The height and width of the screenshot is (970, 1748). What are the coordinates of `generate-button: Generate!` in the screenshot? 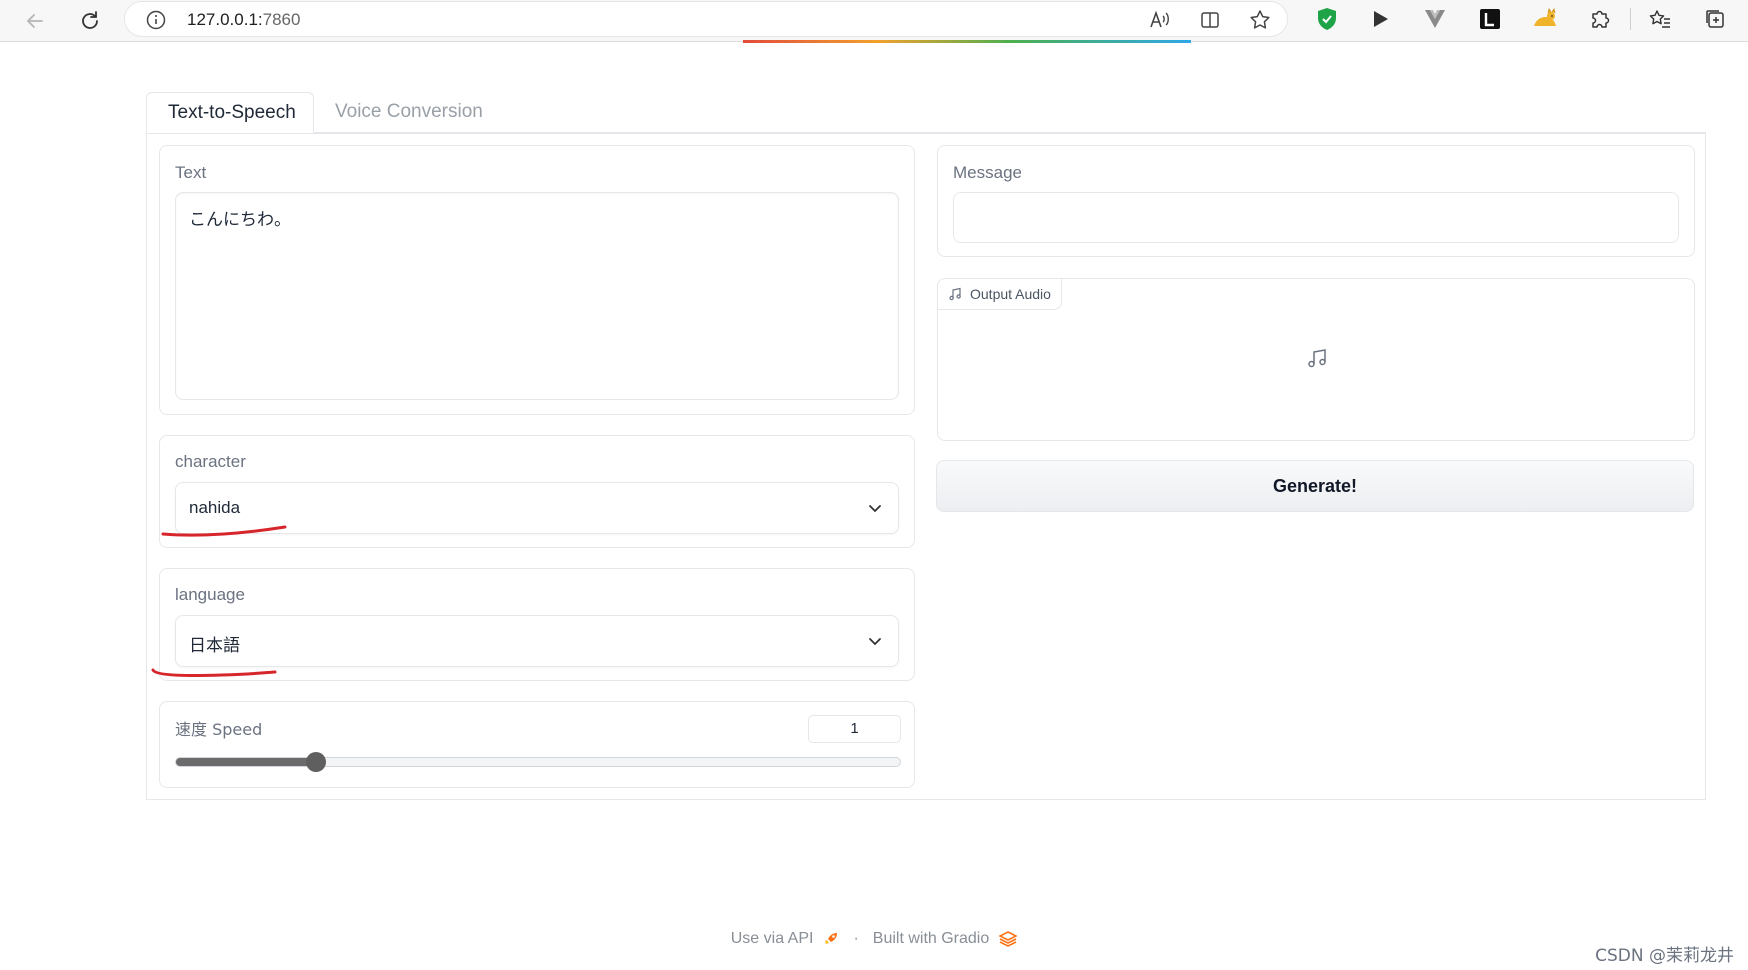 It's located at (1315, 486).